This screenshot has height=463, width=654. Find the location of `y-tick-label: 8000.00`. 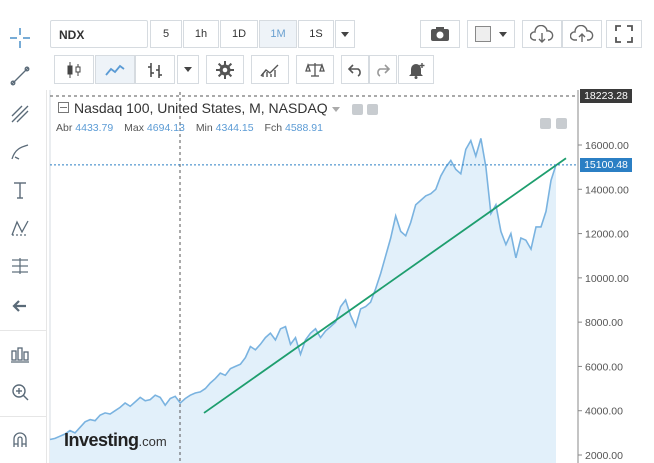

y-tick-label: 8000.00 is located at coordinates (604, 323).